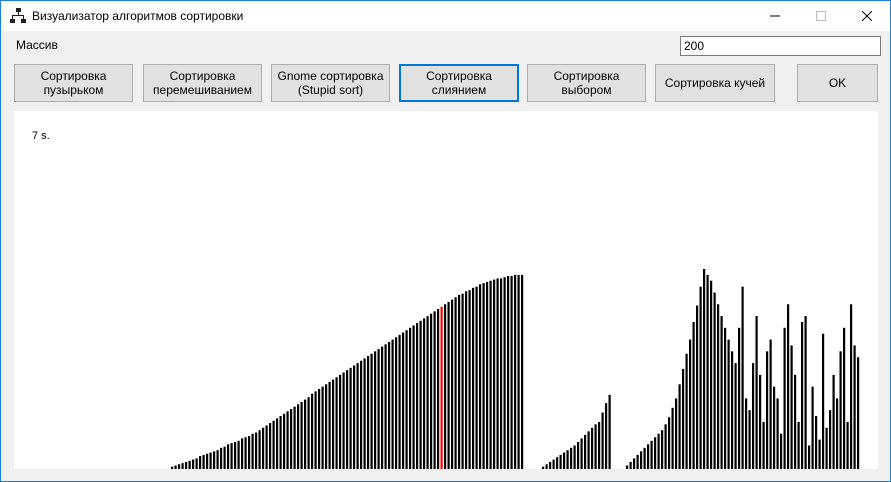 This screenshot has height=482, width=891. What do you see at coordinates (138, 16) in the screenshot?
I see `window-title: Визуализатор алгоритмов сортировки` at bounding box center [138, 16].